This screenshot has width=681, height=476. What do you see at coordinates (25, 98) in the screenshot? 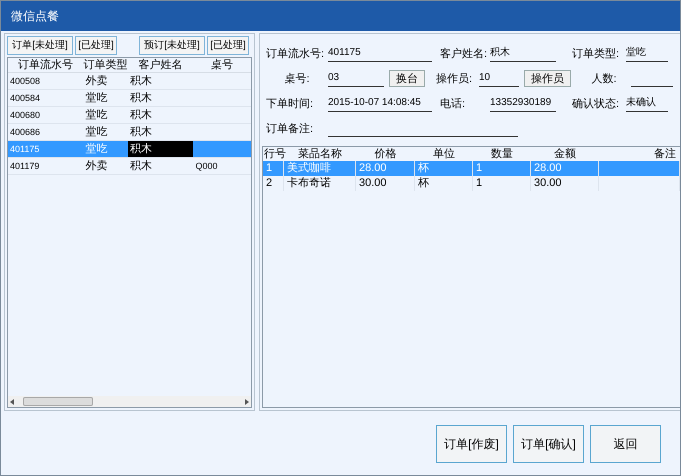
I see `table-cell: 400584` at bounding box center [25, 98].